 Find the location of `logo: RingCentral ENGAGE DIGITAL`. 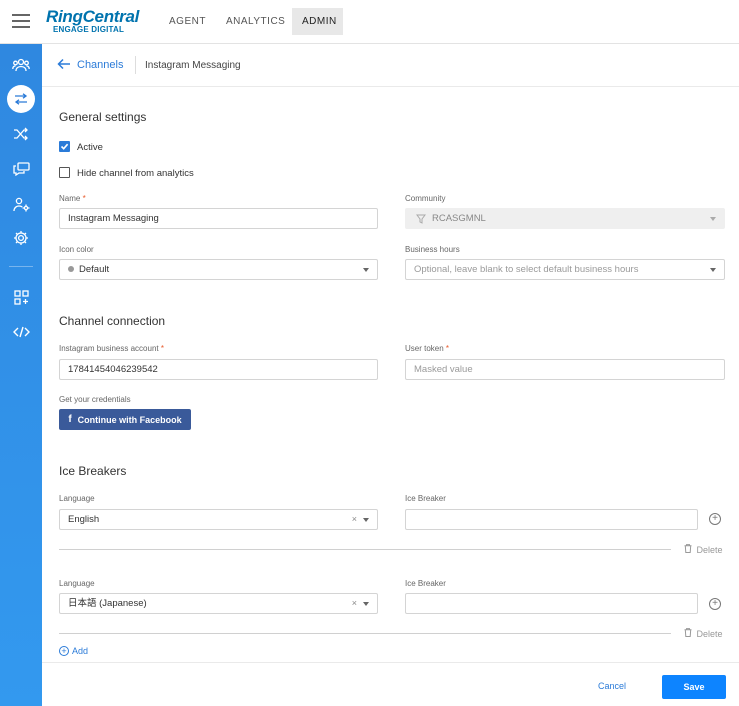

logo: RingCentral ENGAGE DIGITAL is located at coordinates (92, 21).